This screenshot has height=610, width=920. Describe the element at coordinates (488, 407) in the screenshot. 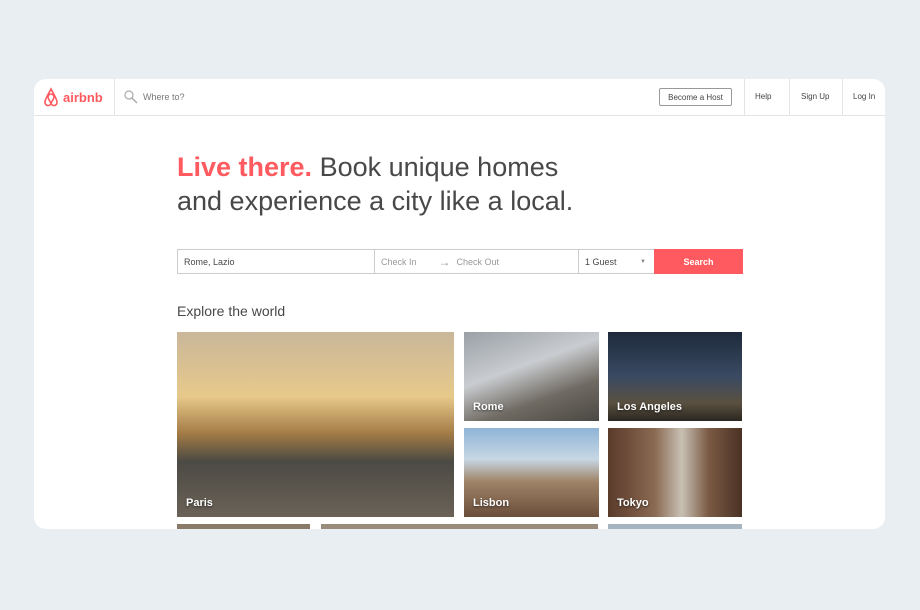

I see `city-label: Rome` at that location.